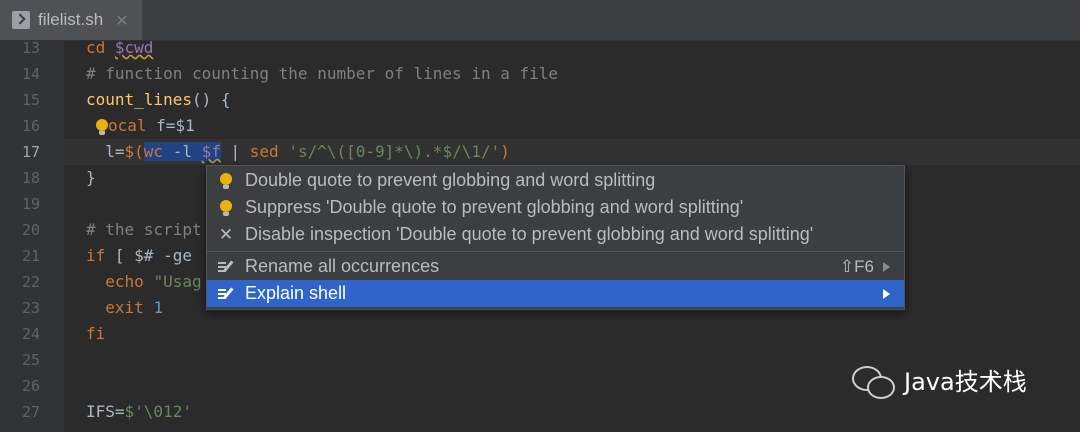 This screenshot has height=432, width=1080. Describe the element at coordinates (856, 266) in the screenshot. I see `shortcut-label: ⇧F6` at that location.